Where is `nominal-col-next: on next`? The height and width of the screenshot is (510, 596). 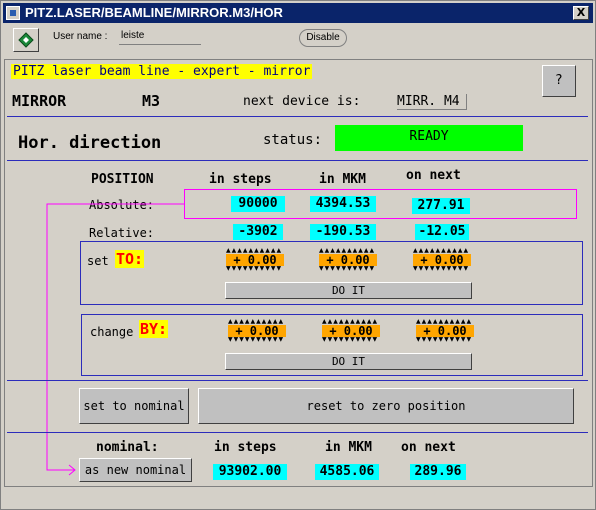
nominal-col-next: on next is located at coordinates (428, 447).